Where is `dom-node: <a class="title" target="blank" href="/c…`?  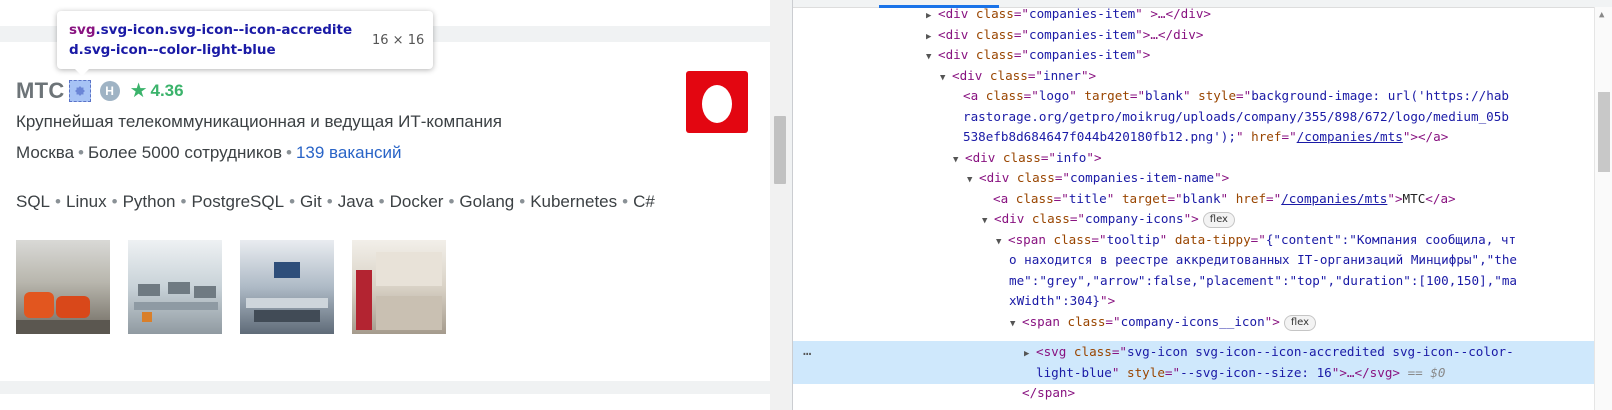
dom-node: <a class="title" target="blank" href="/c… is located at coordinates (1224, 199).